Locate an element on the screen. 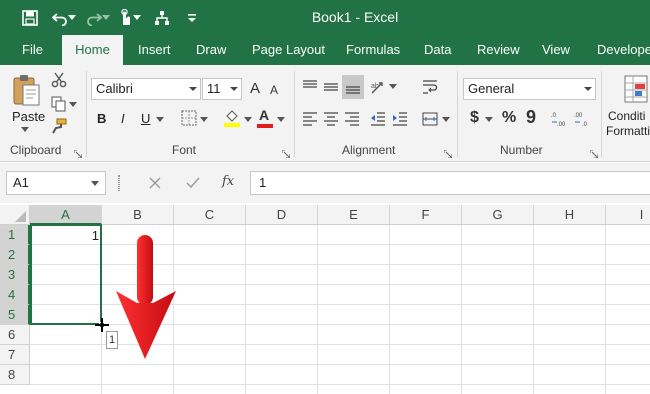  borders-icon is located at coordinates (189, 118).